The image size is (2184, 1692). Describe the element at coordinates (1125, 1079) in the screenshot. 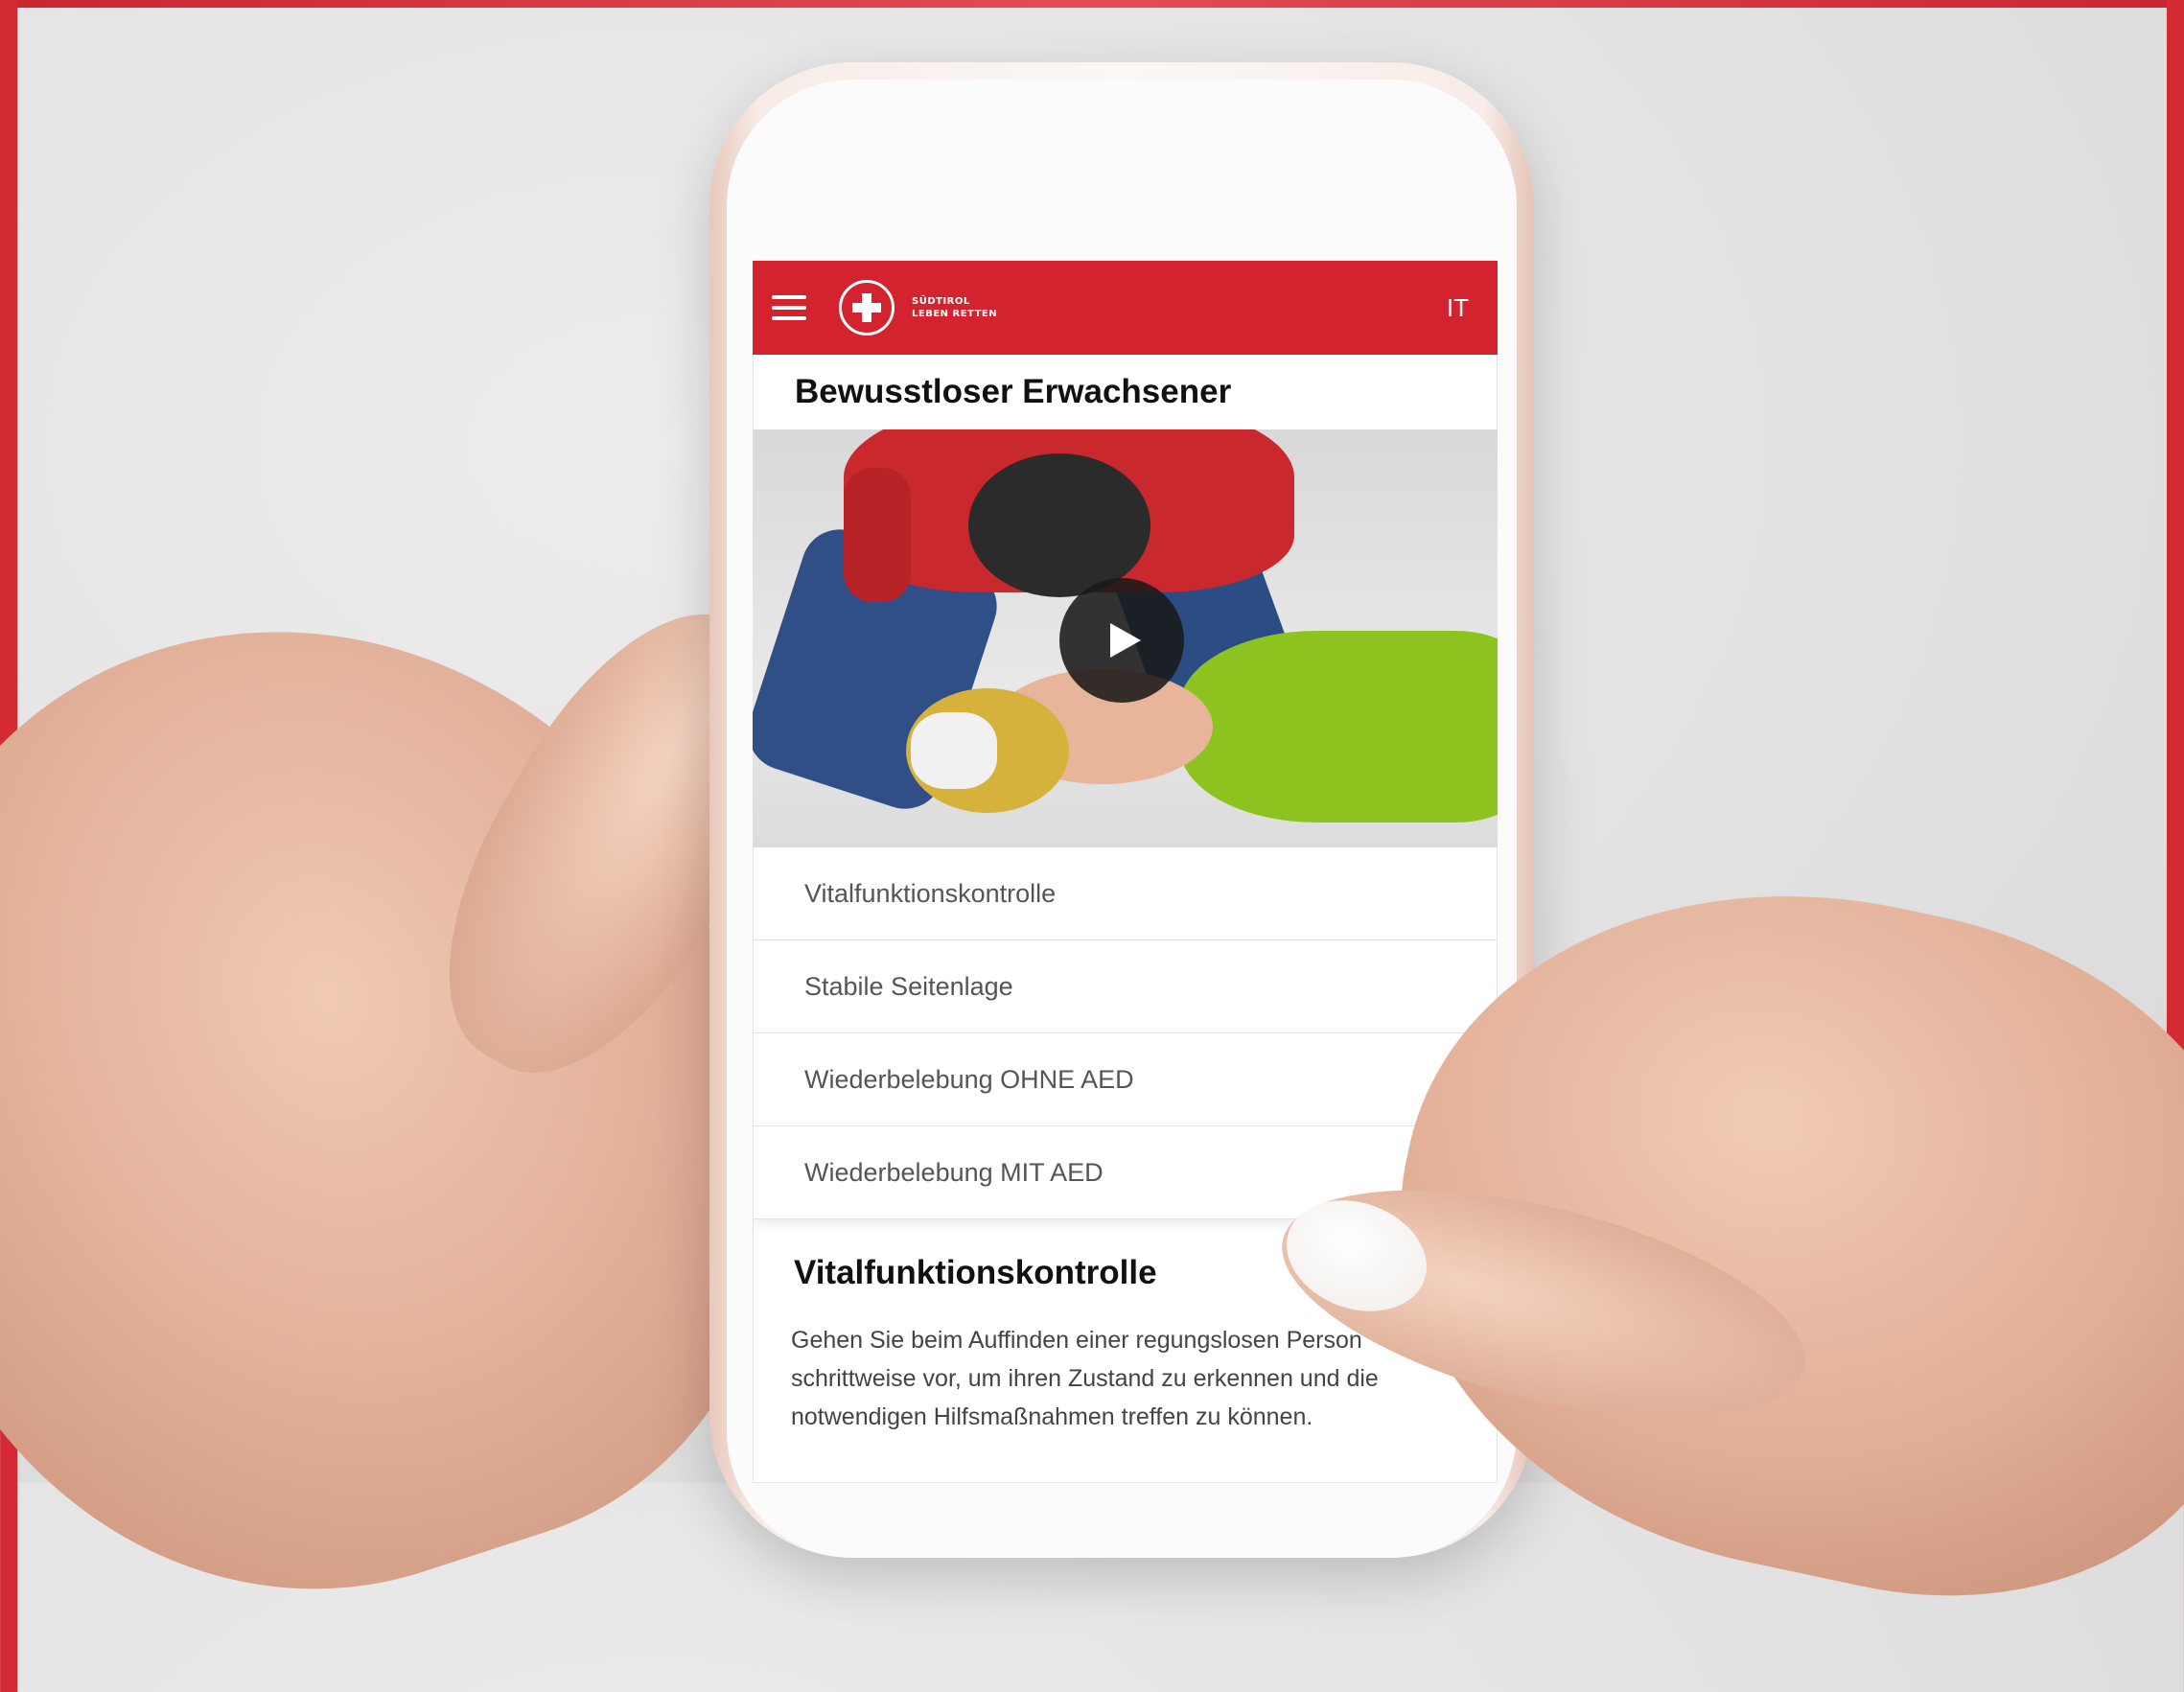

I see `menu-item-wiederbelebung-ohne-aed: Wiederbelebung OHNE AED` at that location.